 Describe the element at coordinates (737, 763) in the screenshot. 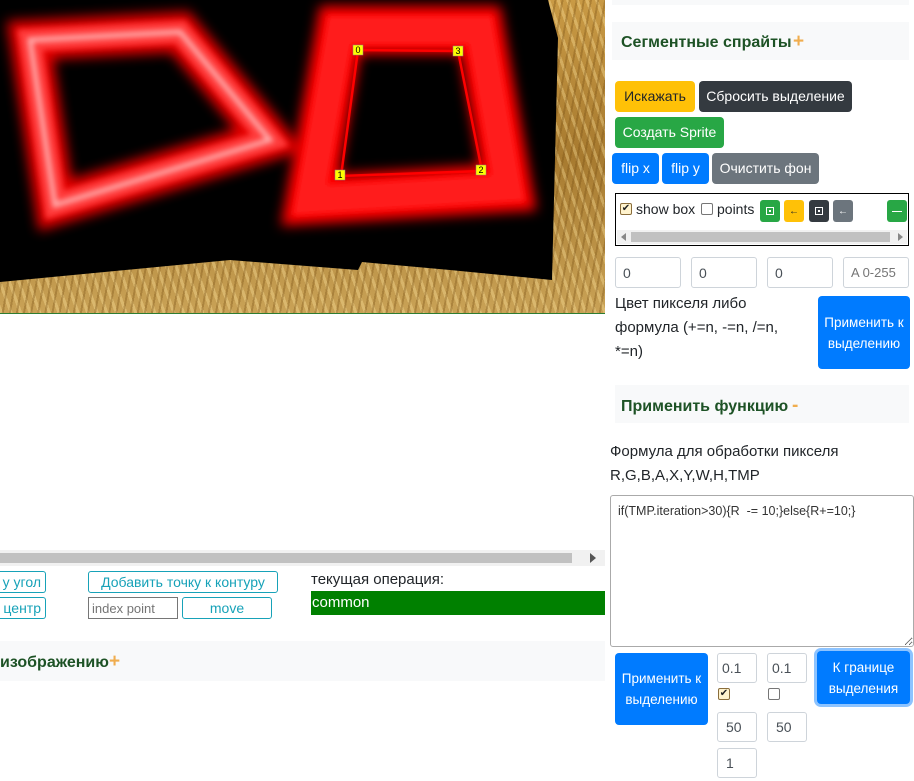

I see `param-c1-input` at that location.